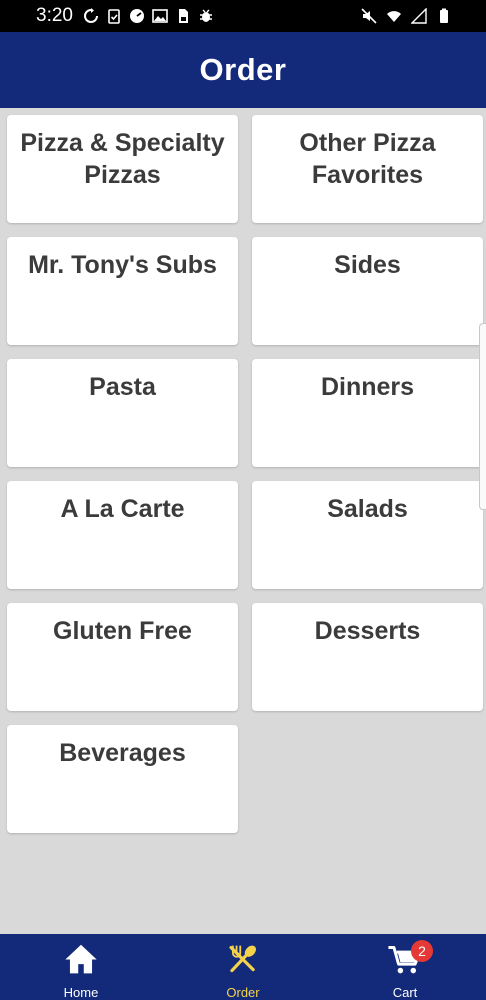 The height and width of the screenshot is (1000, 486). What do you see at coordinates (482, 416) in the screenshot?
I see `scrollbar-thumb` at bounding box center [482, 416].